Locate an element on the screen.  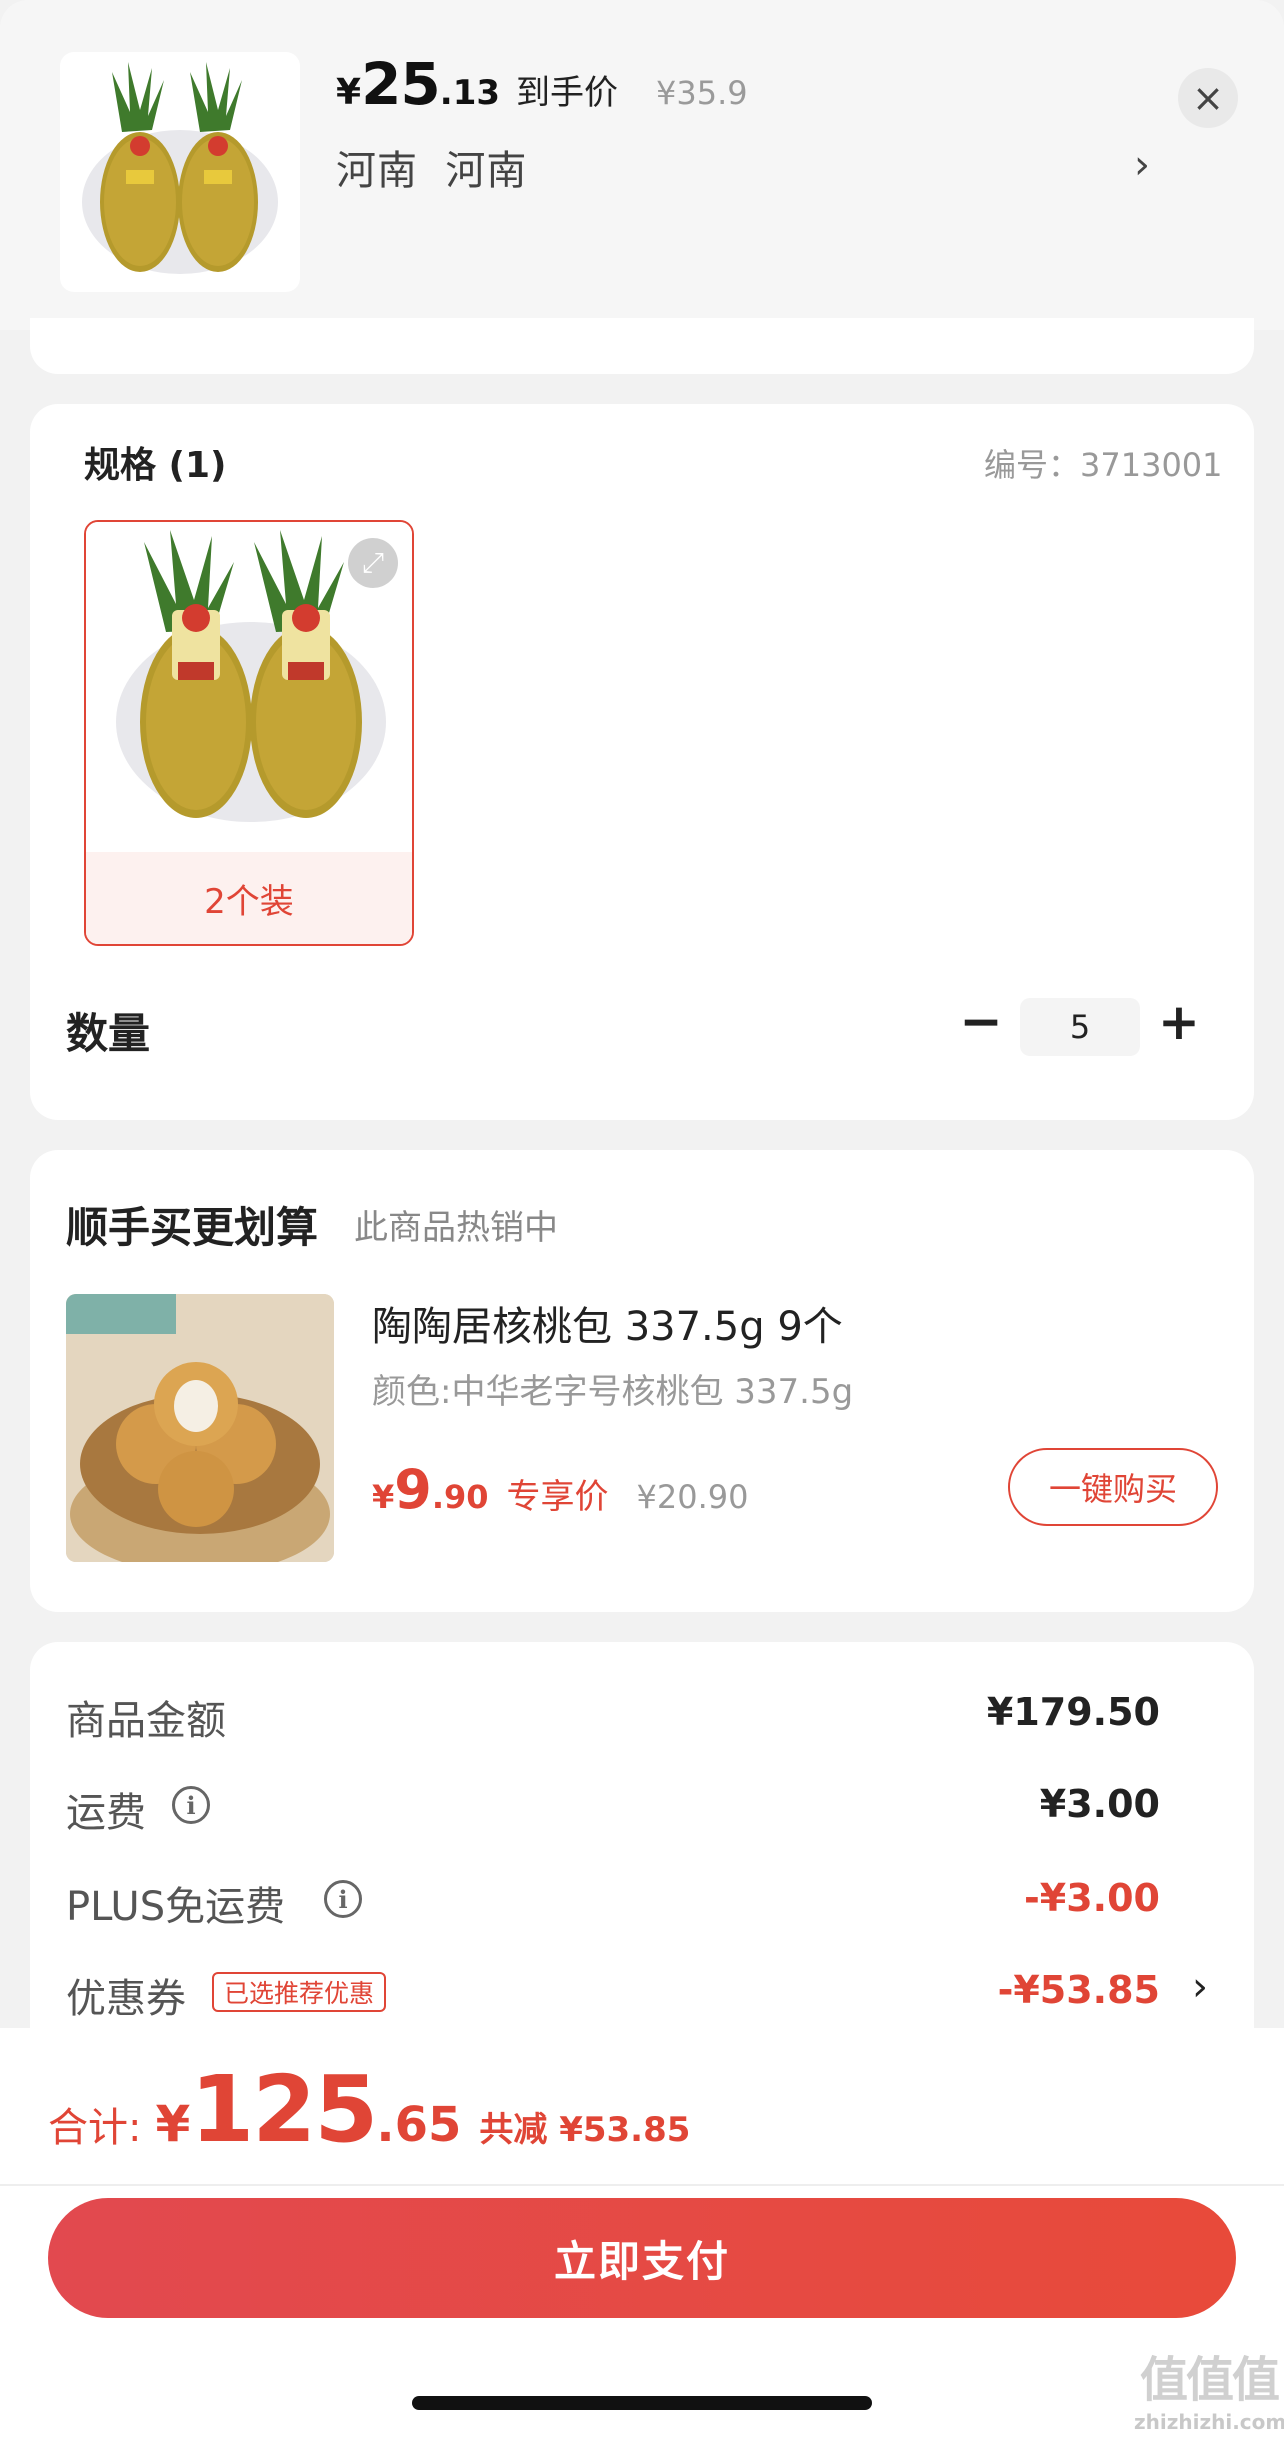
spec-title: 规格 (1) is located at coordinates (155, 465).